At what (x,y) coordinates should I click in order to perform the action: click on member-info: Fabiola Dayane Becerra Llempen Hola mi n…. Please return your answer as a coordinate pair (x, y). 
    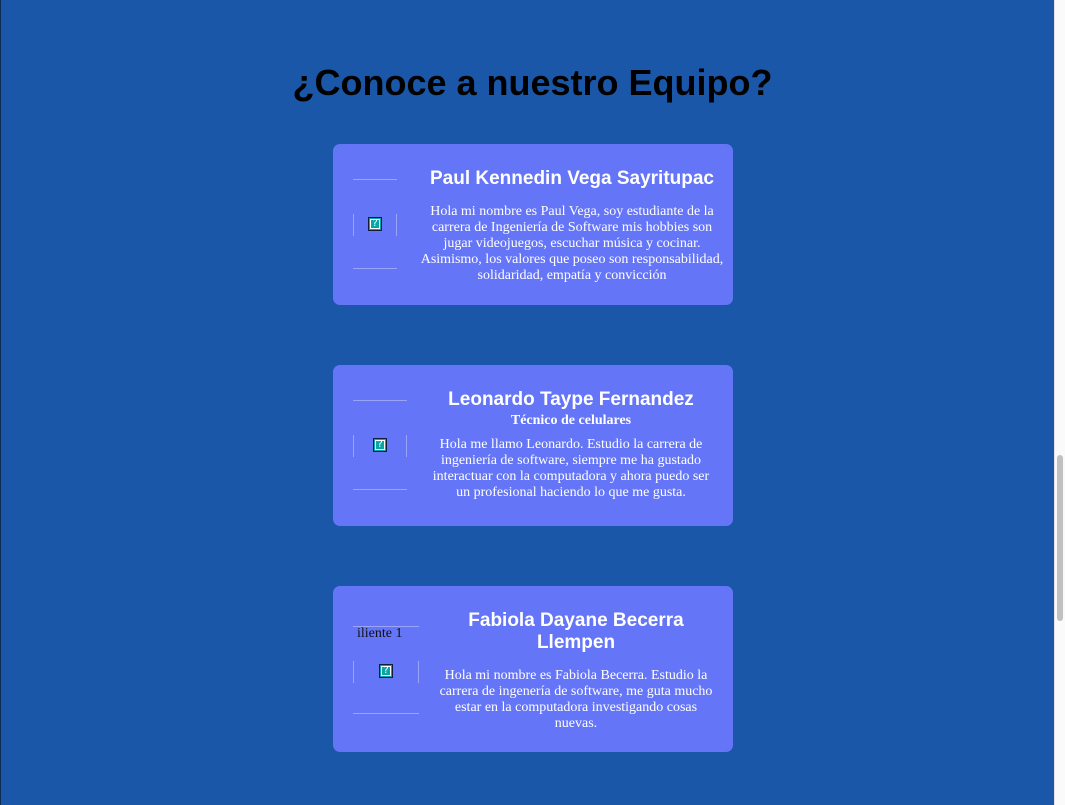
    Looking at the image, I should click on (576, 671).